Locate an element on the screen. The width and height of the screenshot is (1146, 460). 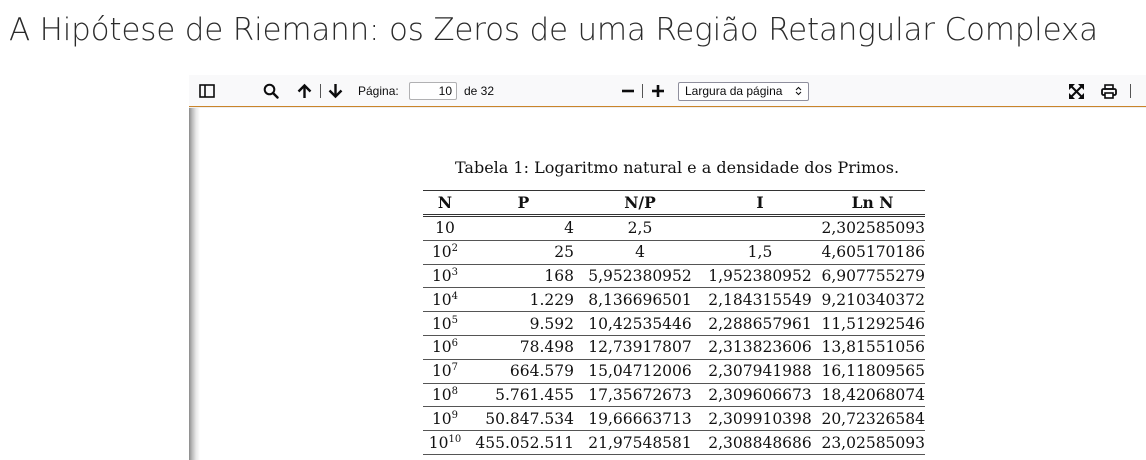
cell-p: 9.592 is located at coordinates (551, 323).